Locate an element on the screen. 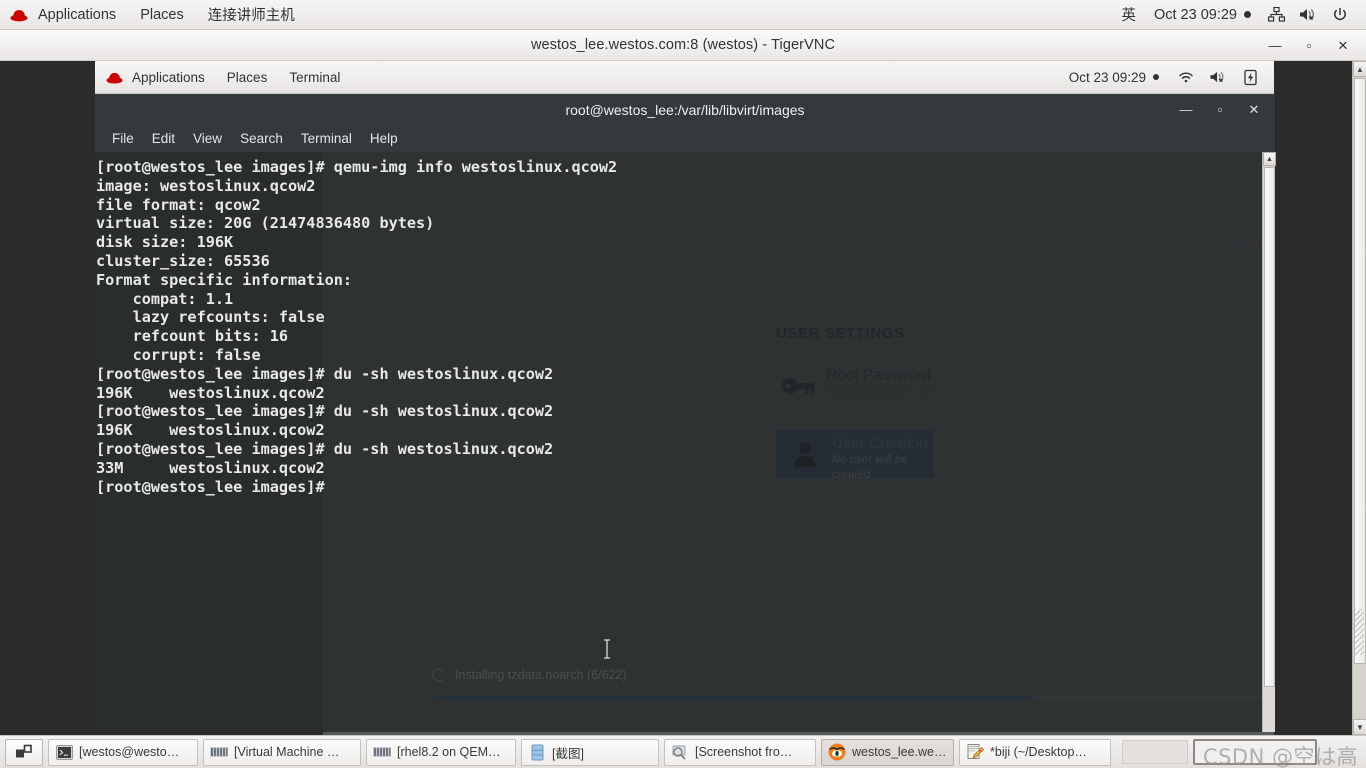  terminal-scroll-thumb is located at coordinates (1269, 427).